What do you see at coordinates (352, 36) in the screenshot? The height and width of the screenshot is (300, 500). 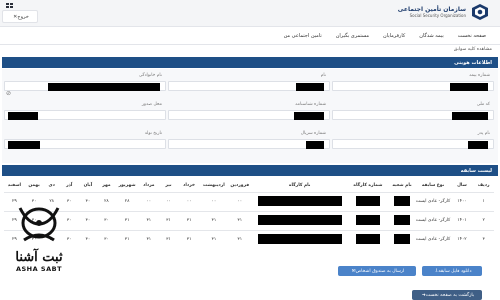 I see `nav-pensioners: مستمری بگیران` at bounding box center [352, 36].